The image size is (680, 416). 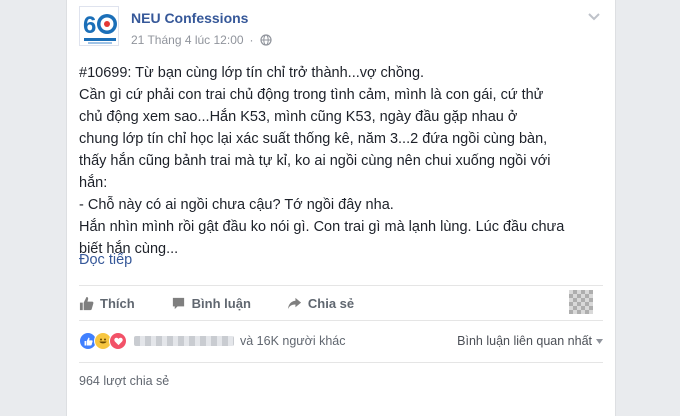 What do you see at coordinates (117, 303) in the screenshot?
I see `like-label: Thích` at bounding box center [117, 303].